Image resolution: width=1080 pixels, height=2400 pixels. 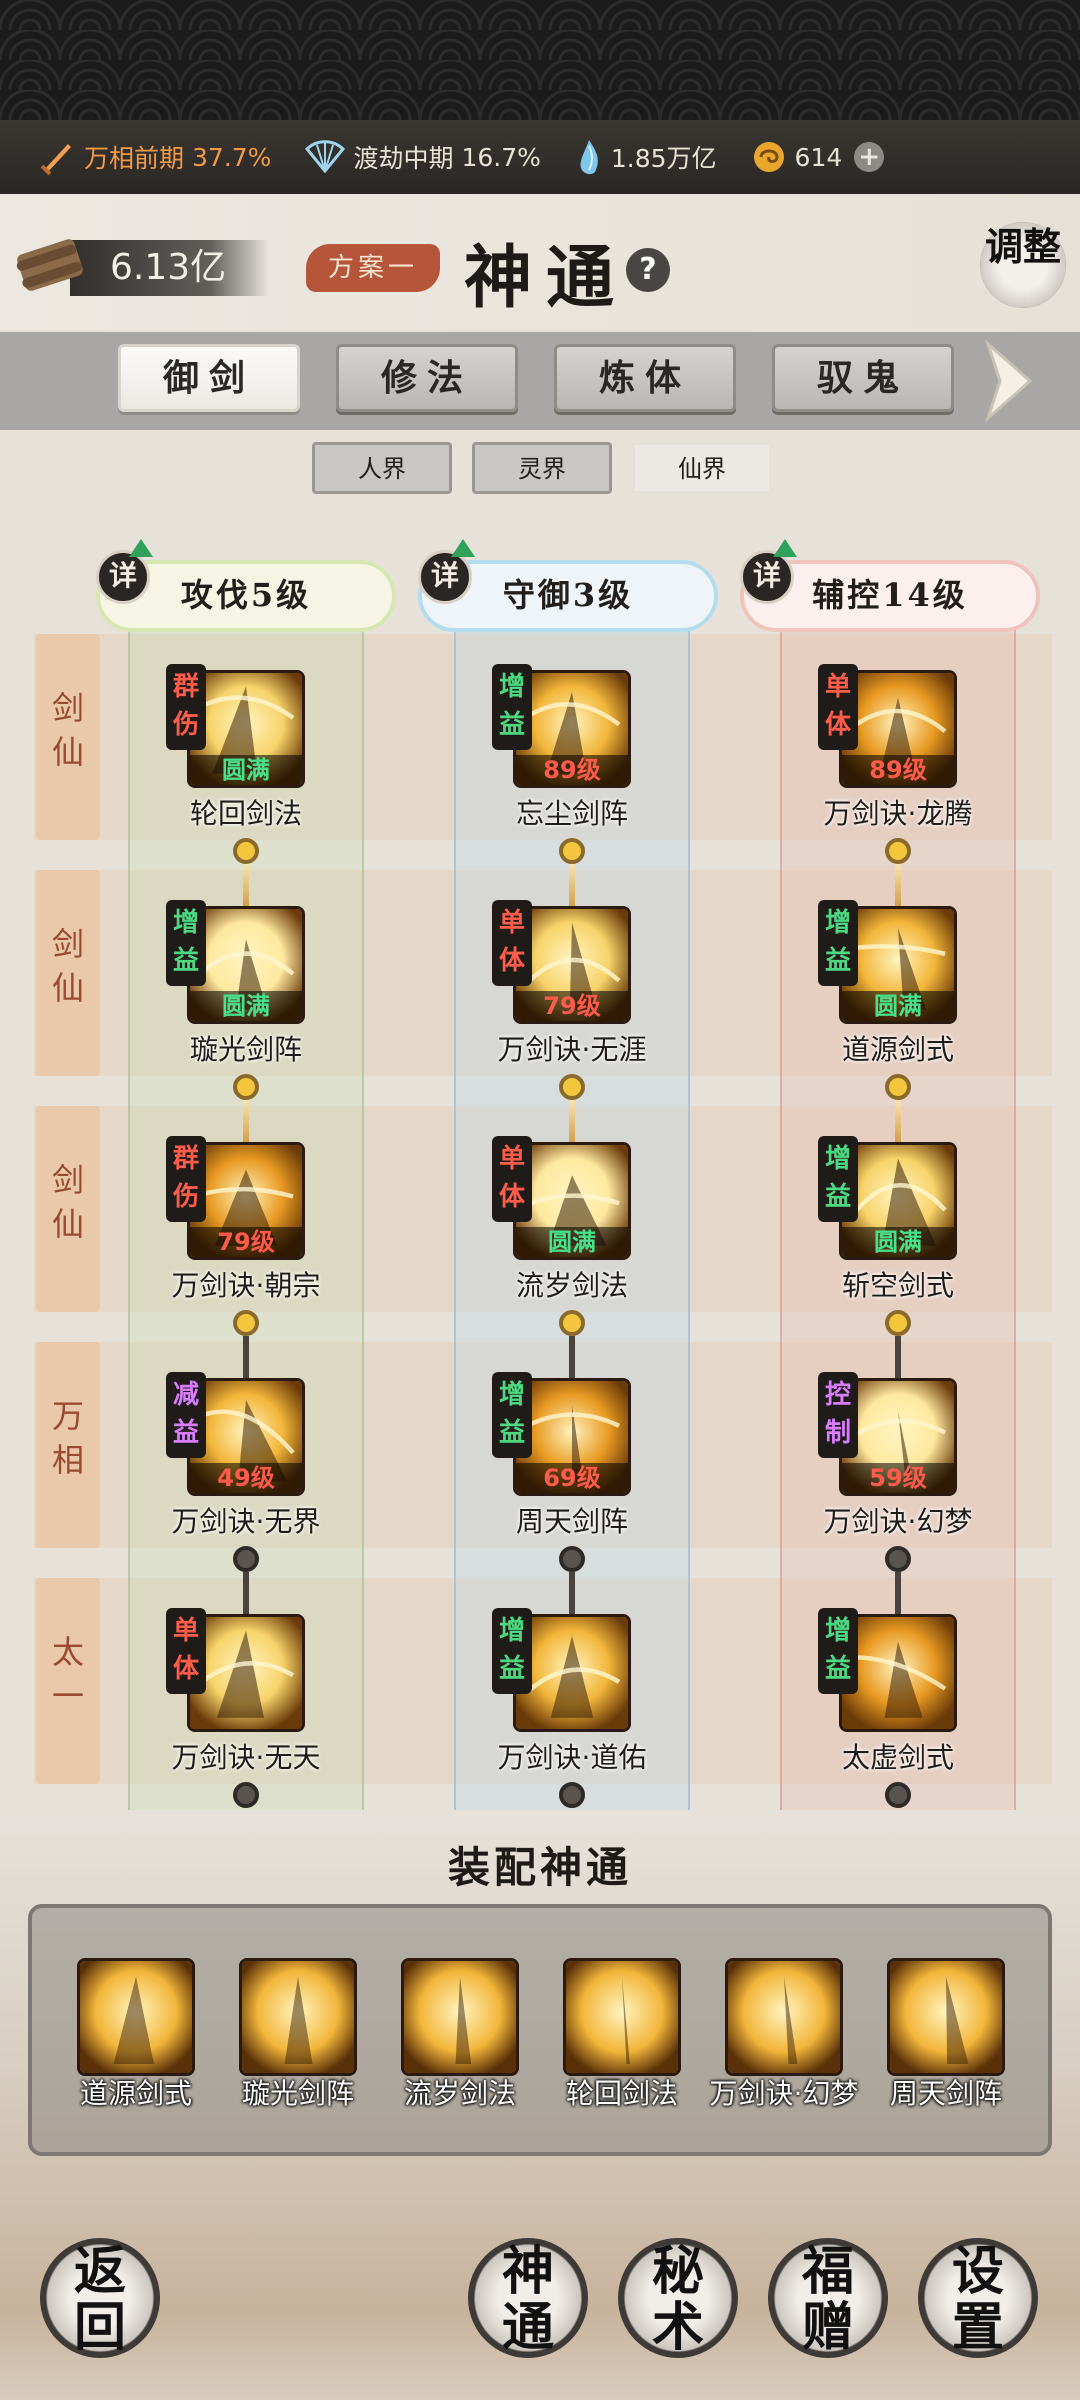 What do you see at coordinates (978, 2298) in the screenshot?
I see `nav-settings-button: 设置` at bounding box center [978, 2298].